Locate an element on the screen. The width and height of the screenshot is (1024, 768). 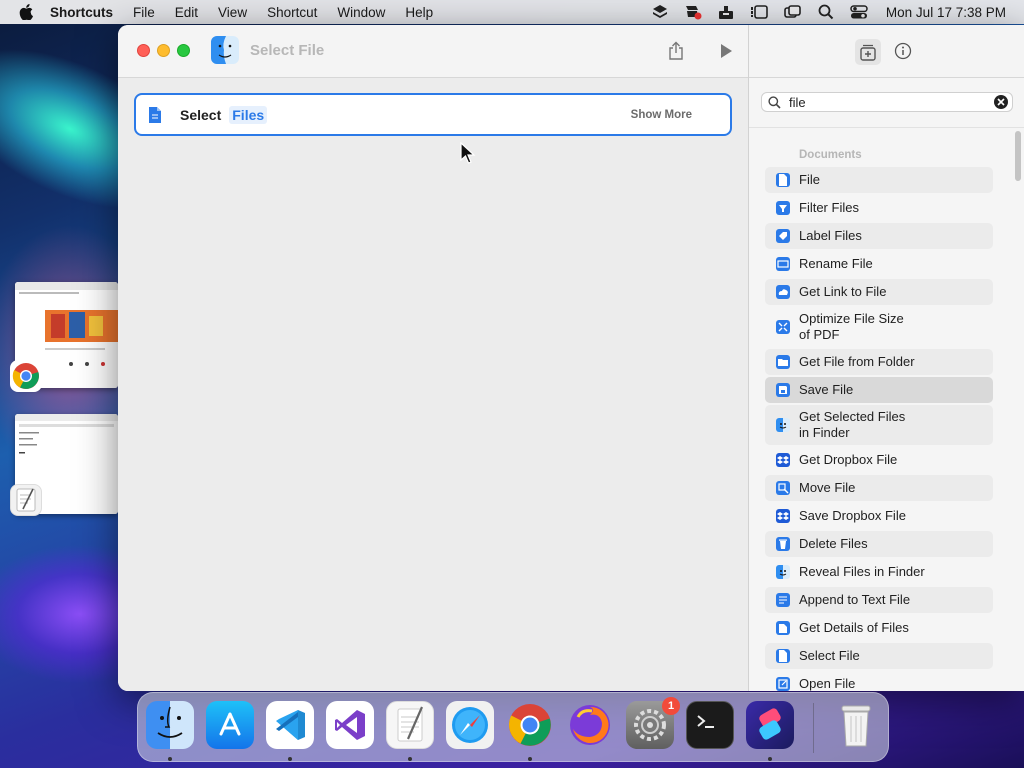
action-item-label-files: Label Files is located at coordinates (879, 236).